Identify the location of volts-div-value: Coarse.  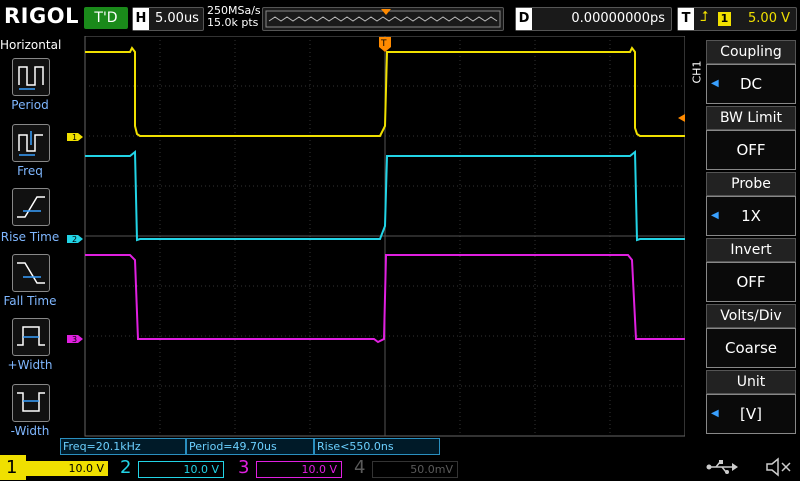
(751, 348).